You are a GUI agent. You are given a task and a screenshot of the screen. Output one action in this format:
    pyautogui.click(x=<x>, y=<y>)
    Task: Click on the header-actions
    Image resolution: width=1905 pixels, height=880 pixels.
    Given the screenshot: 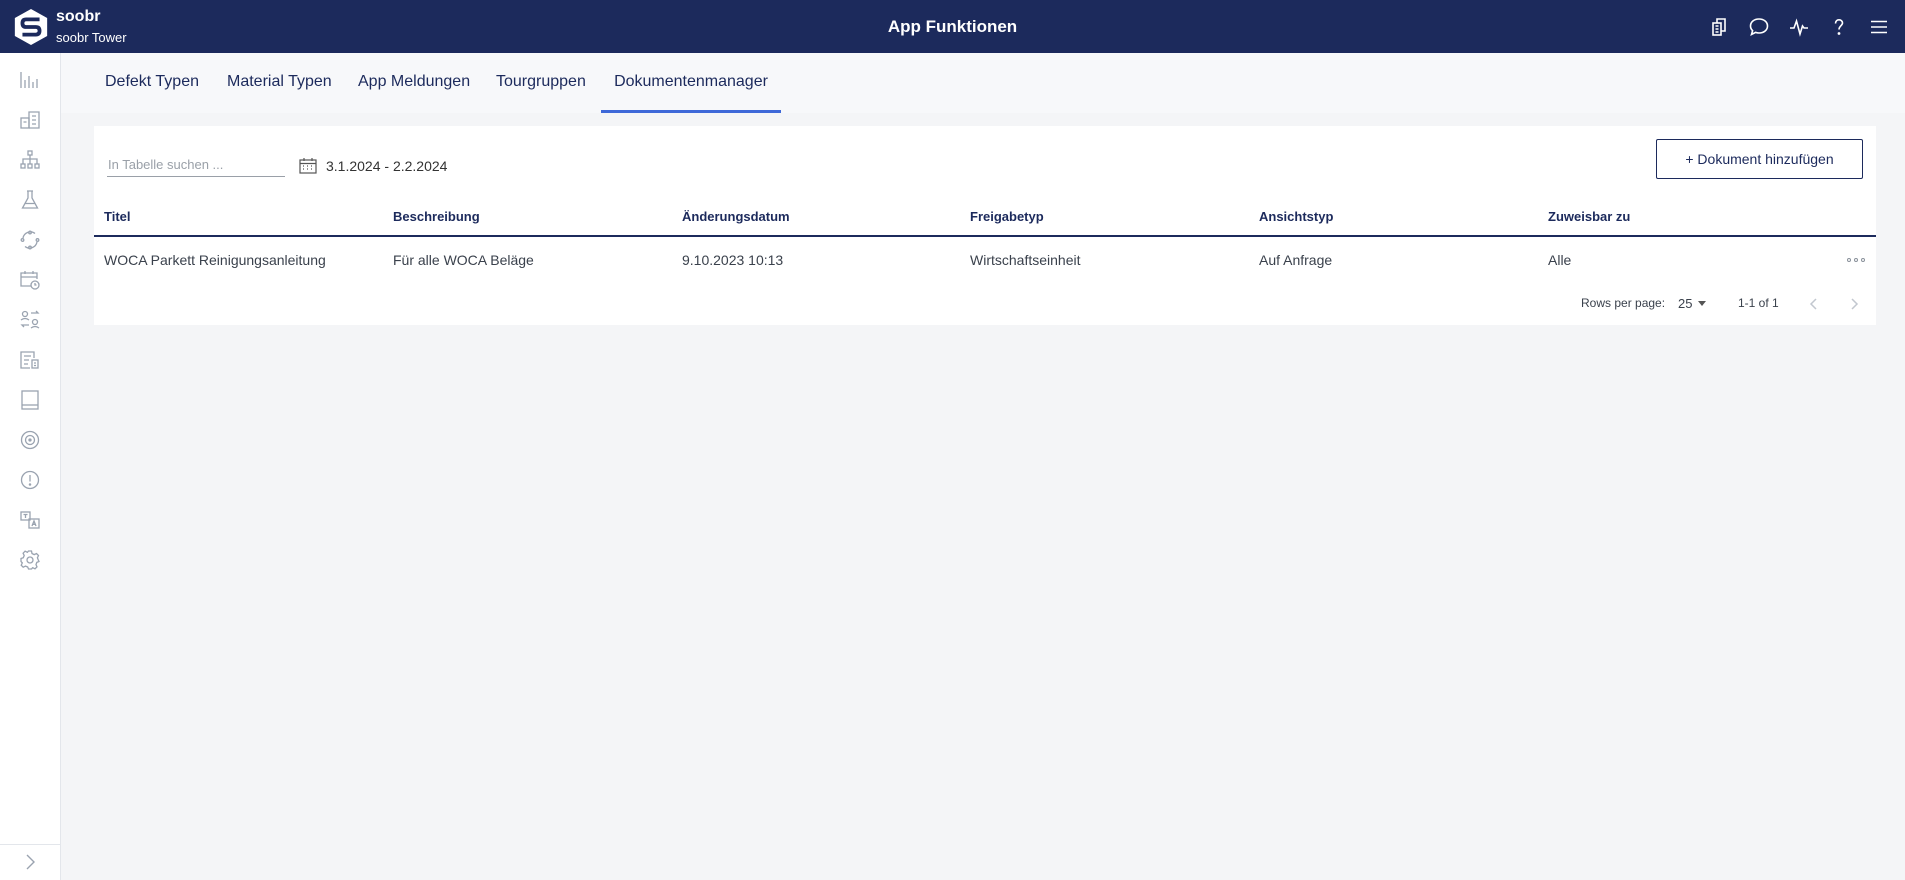 What is the action you would take?
    pyautogui.click(x=1799, y=27)
    